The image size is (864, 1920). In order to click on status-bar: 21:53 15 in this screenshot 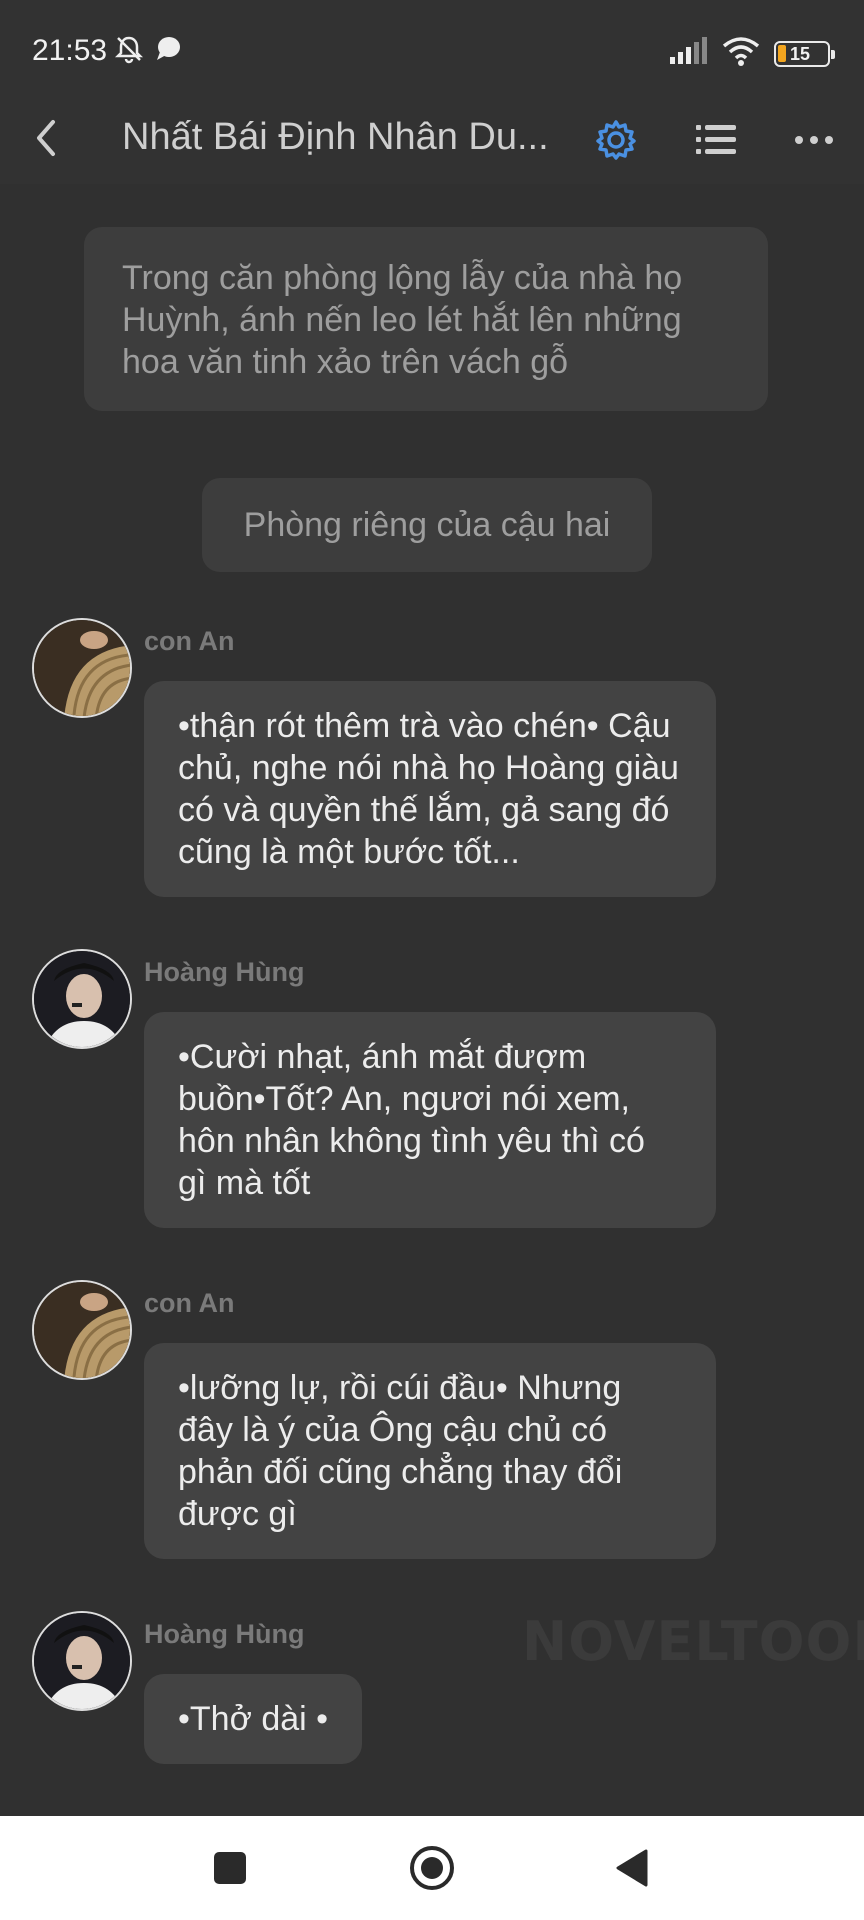, I will do `click(432, 50)`.